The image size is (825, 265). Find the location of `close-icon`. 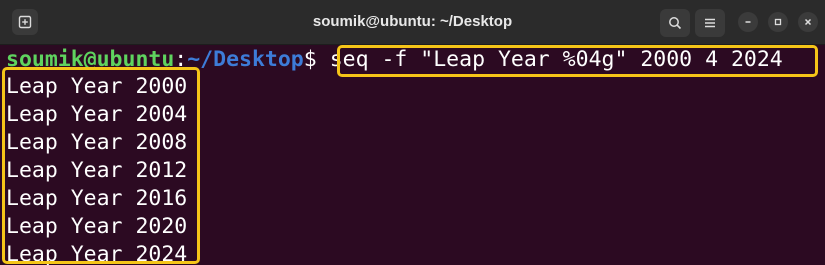

close-icon is located at coordinates (808, 22).